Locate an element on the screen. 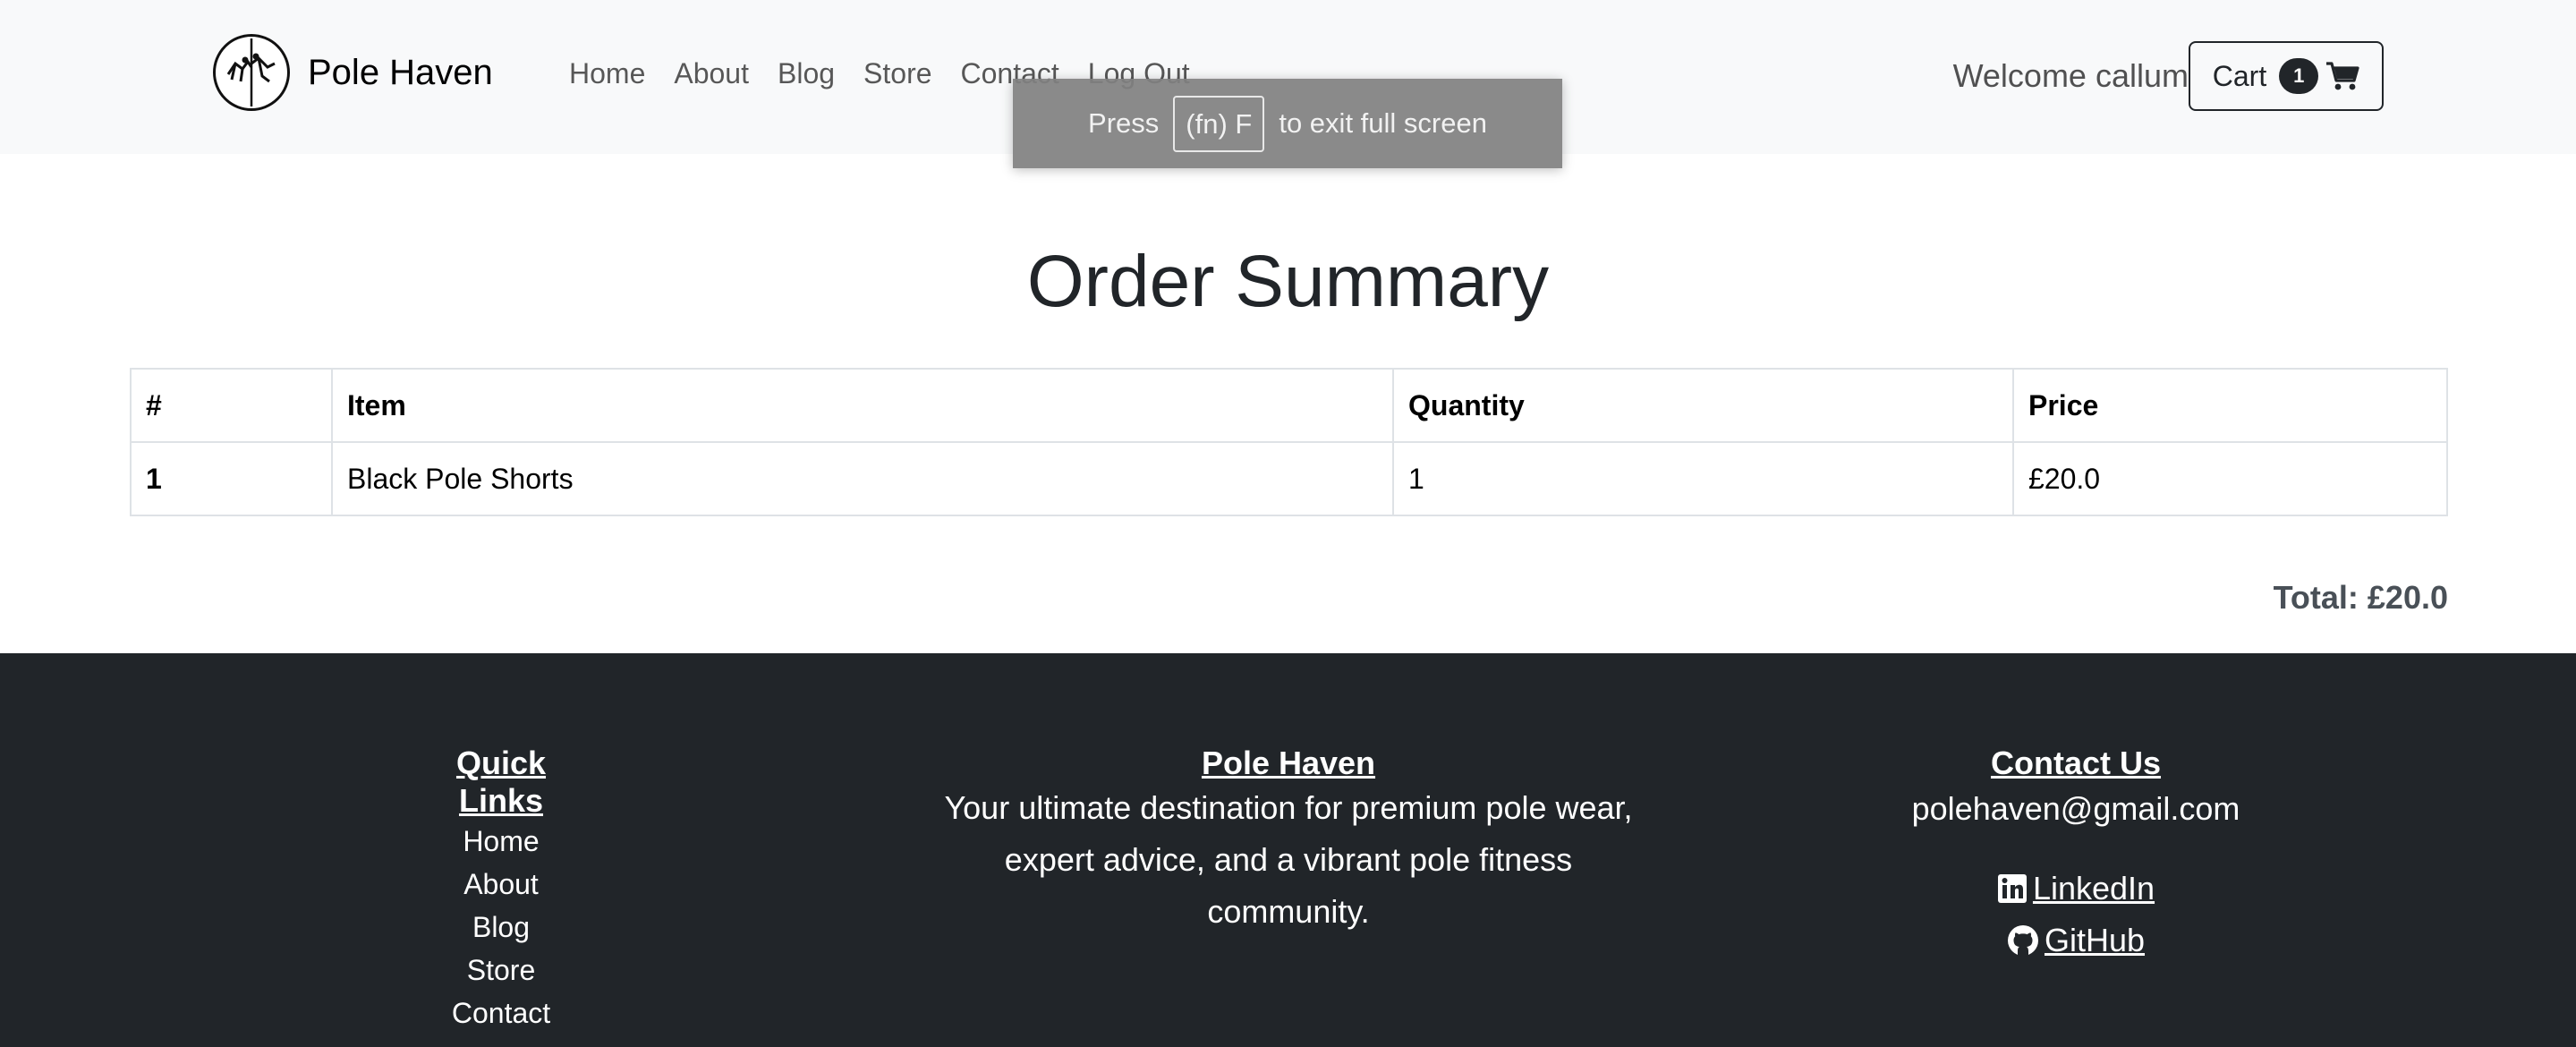 This screenshot has height=1047, width=2576. row-quantity: 1 is located at coordinates (1703, 479).